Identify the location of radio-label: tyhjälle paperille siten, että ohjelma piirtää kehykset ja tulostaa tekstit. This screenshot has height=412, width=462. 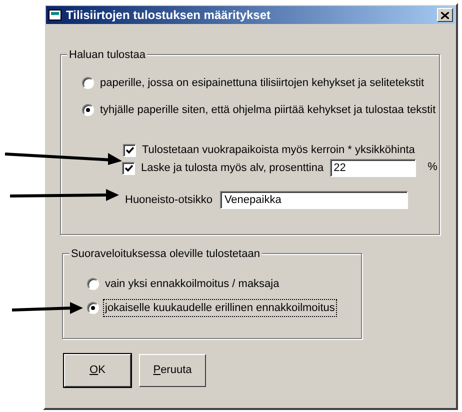
(268, 110).